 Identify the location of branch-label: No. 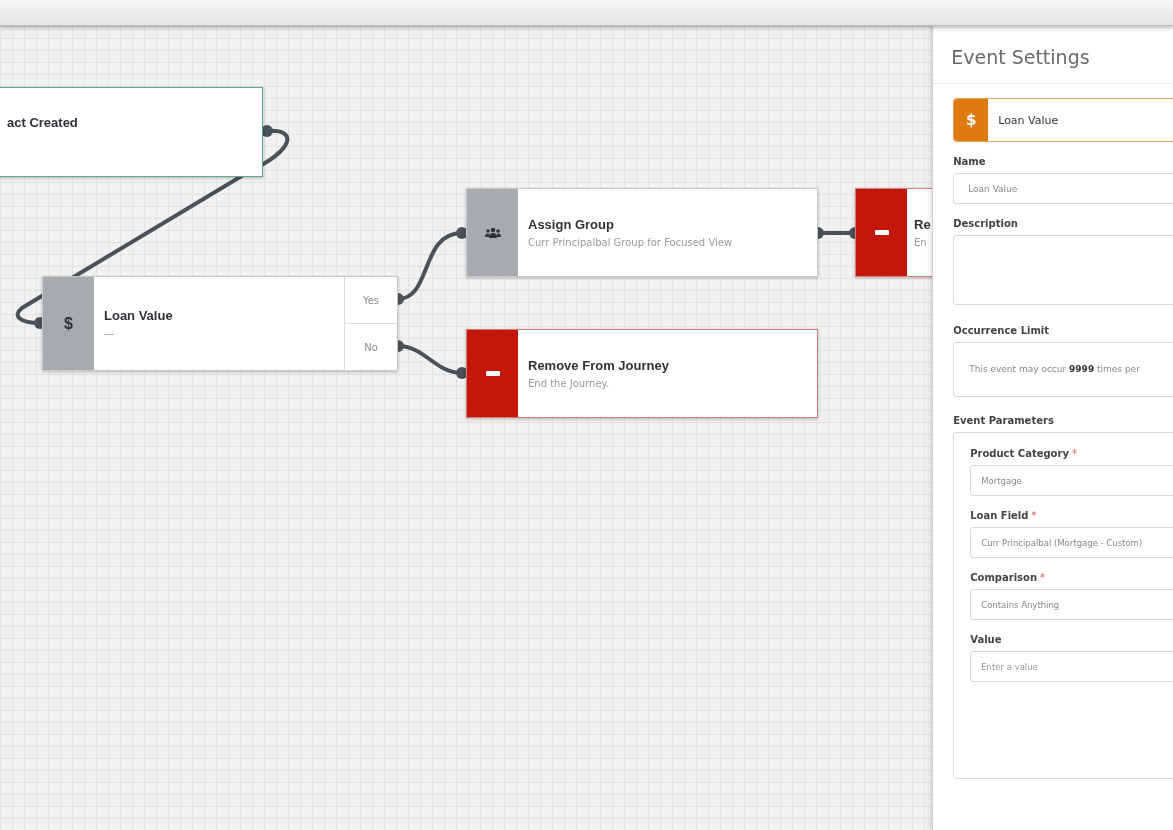
(371, 346).